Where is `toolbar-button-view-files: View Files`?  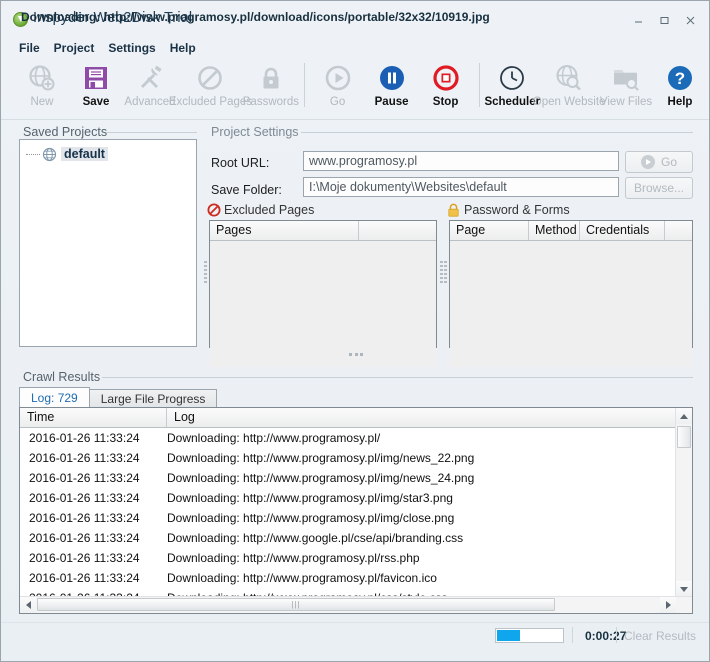 toolbar-button-view-files: View Files is located at coordinates (626, 84).